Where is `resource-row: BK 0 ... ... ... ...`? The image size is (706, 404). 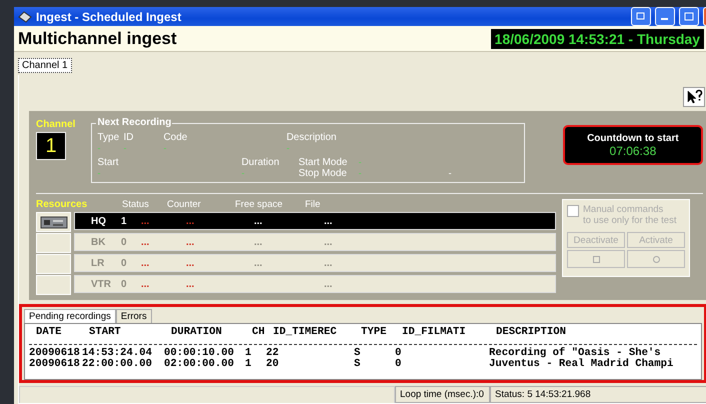 resource-row: BK 0 ... ... ... ... is located at coordinates (315, 242).